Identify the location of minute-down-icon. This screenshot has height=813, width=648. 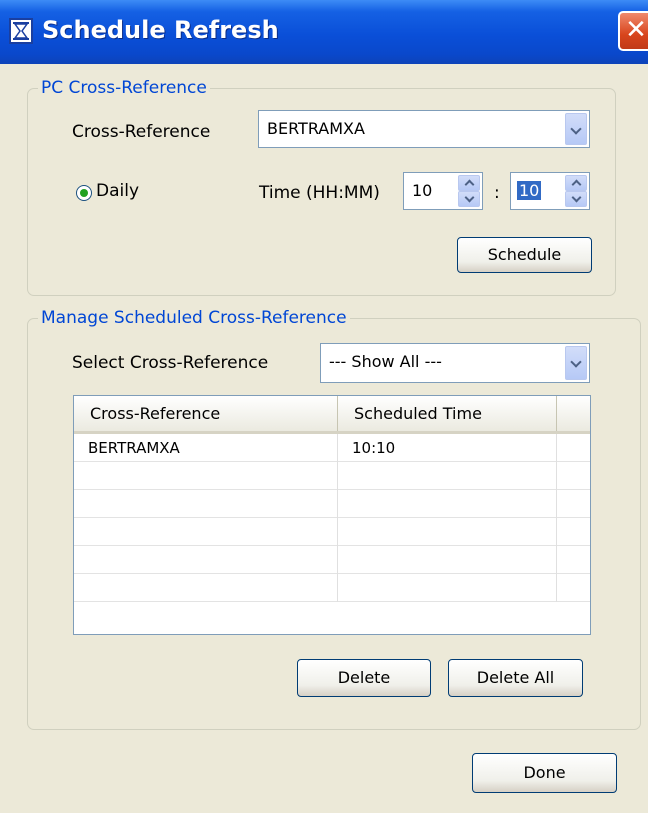
(576, 199).